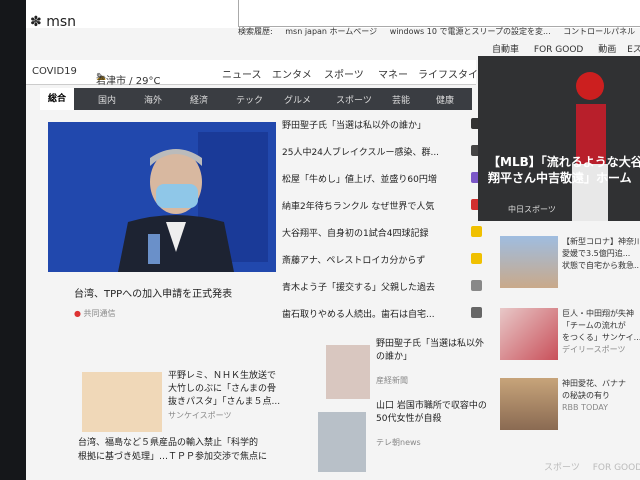 This screenshot has height=480, width=640. I want to click on history-item: コントロールパネル, so click(599, 31).